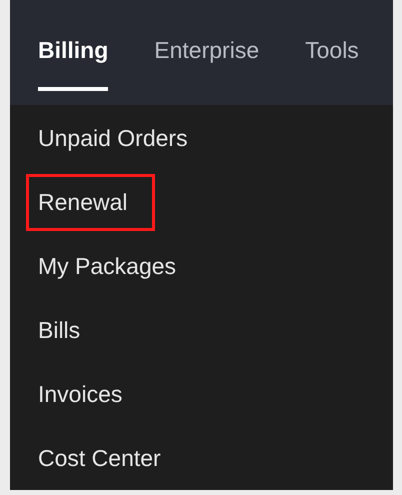 The width and height of the screenshot is (402, 495). What do you see at coordinates (73, 45) in the screenshot?
I see `nav-tab: Billing` at bounding box center [73, 45].